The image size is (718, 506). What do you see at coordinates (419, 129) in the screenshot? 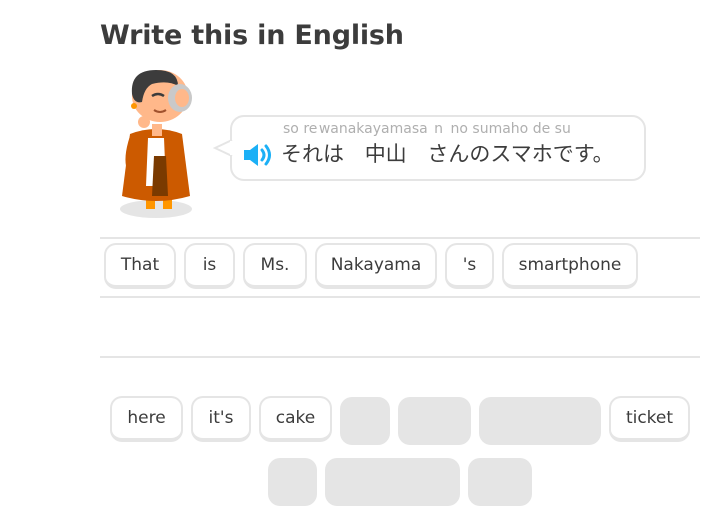
I see `romaji-syllable: sa` at bounding box center [419, 129].